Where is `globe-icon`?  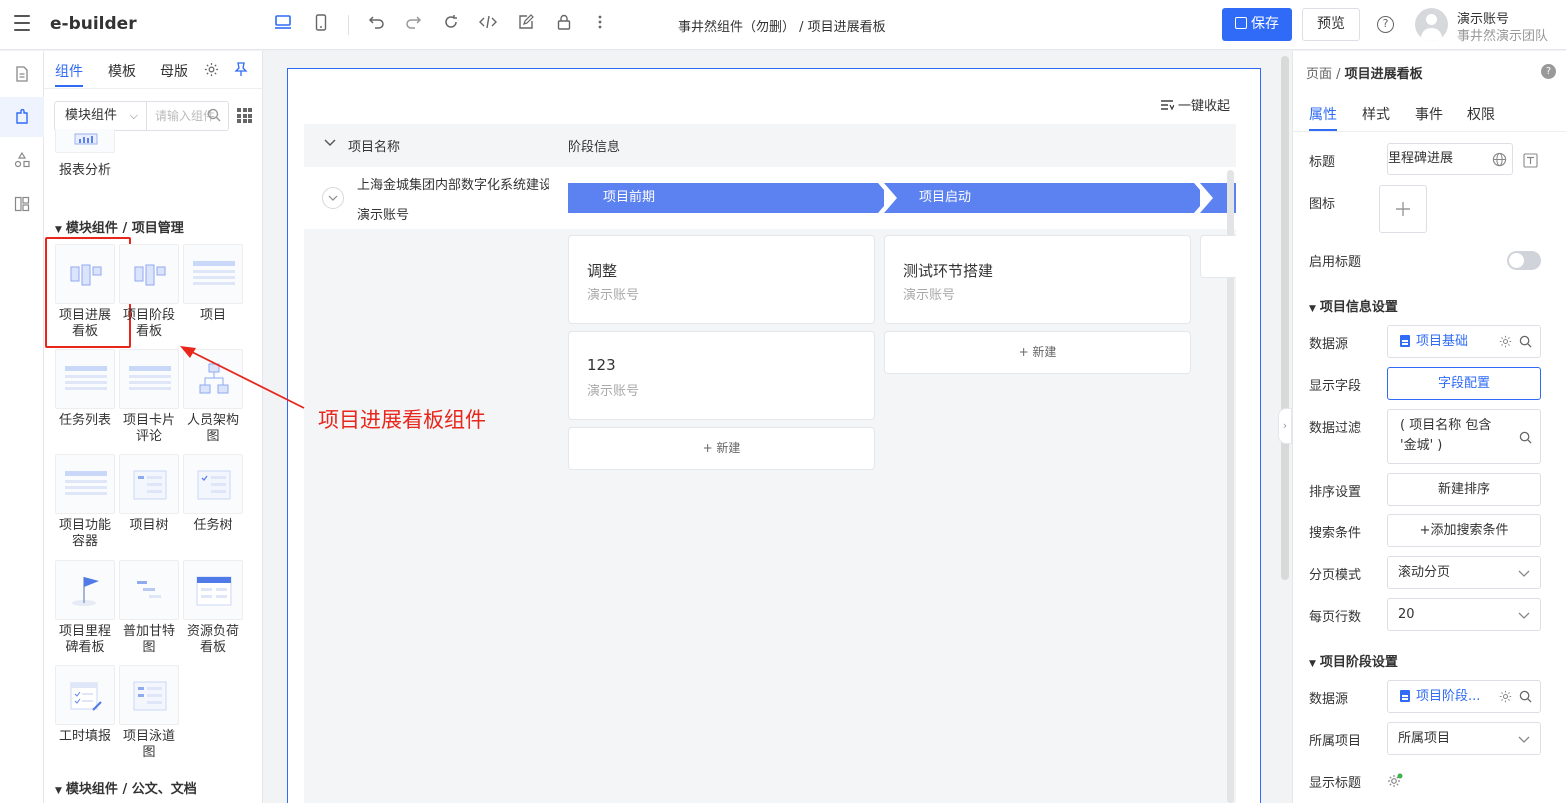
globe-icon is located at coordinates (1499, 159).